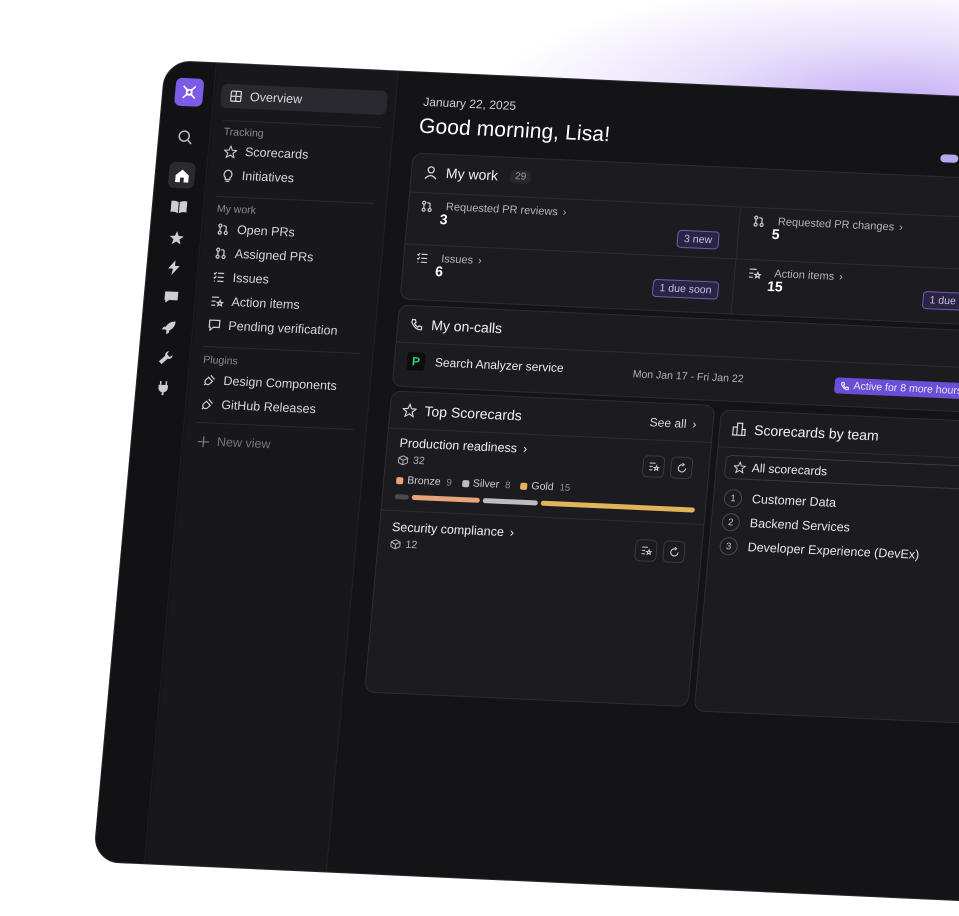 This screenshot has width=959, height=916. I want to click on issues-summary: Issues › 6, so click(448, 266).